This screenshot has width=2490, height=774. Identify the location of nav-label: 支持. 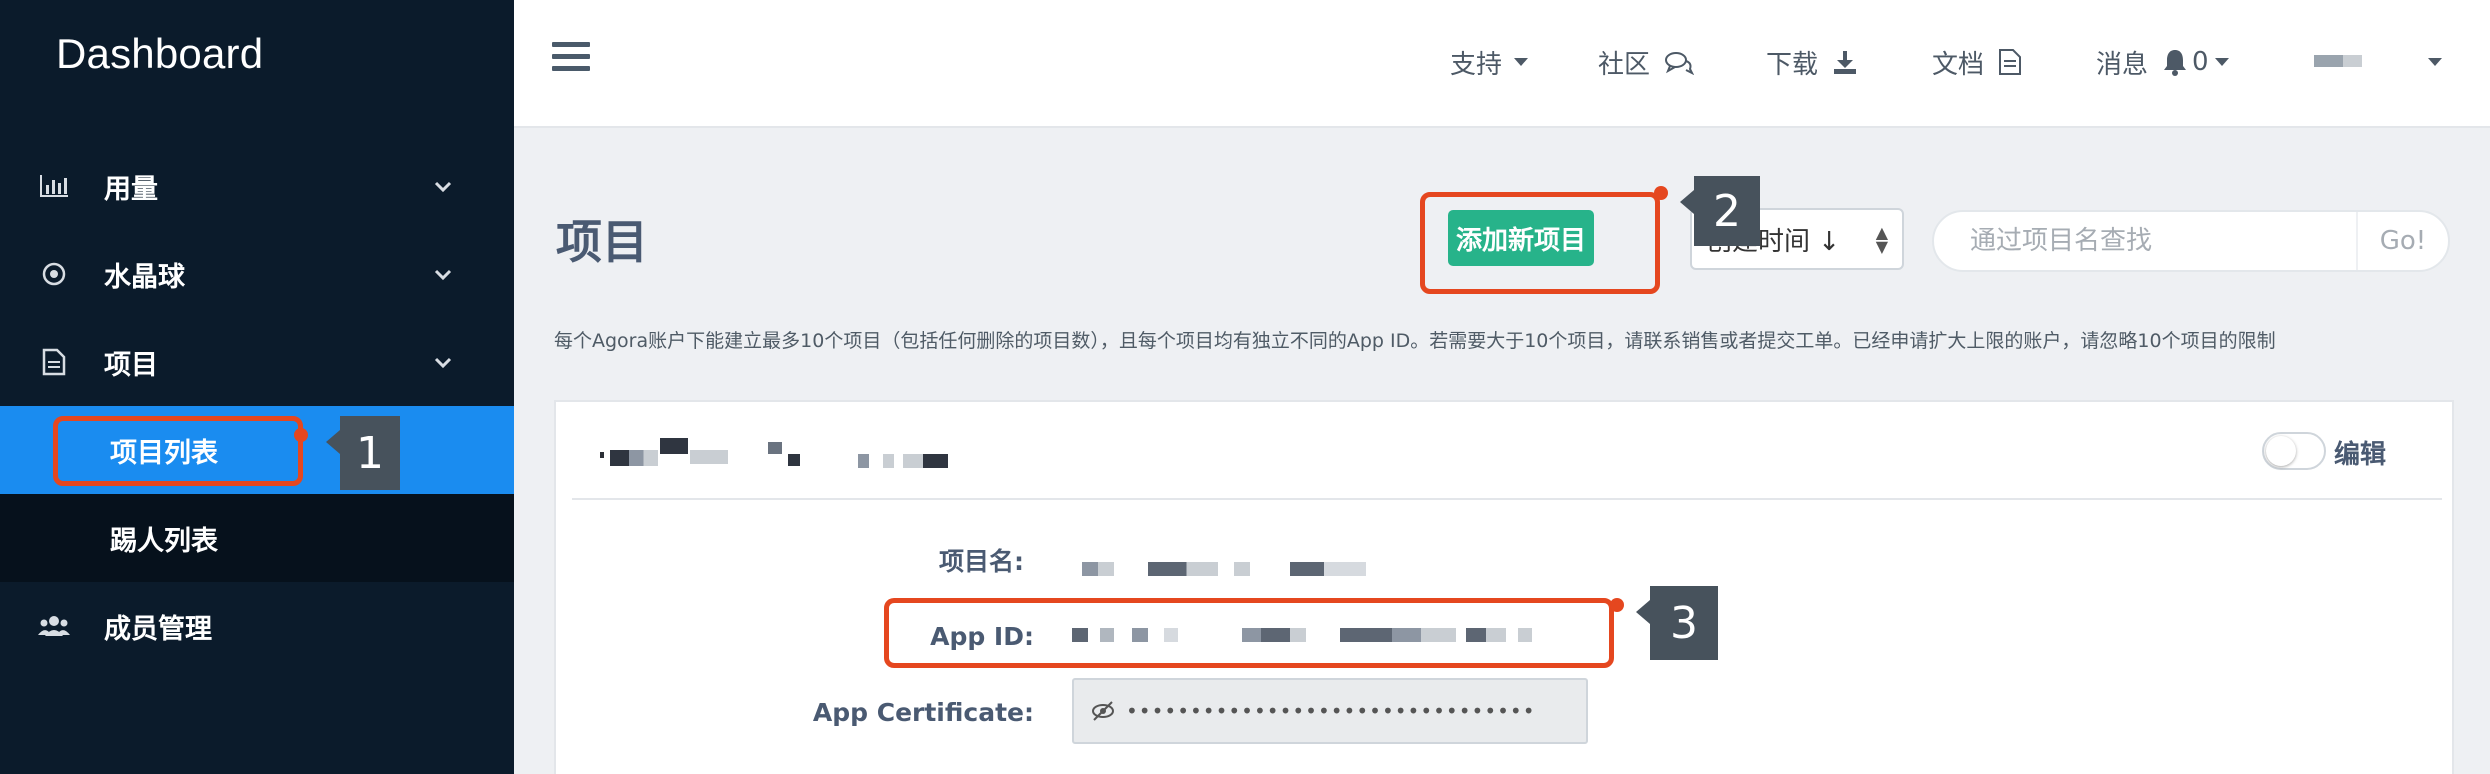
(1476, 64).